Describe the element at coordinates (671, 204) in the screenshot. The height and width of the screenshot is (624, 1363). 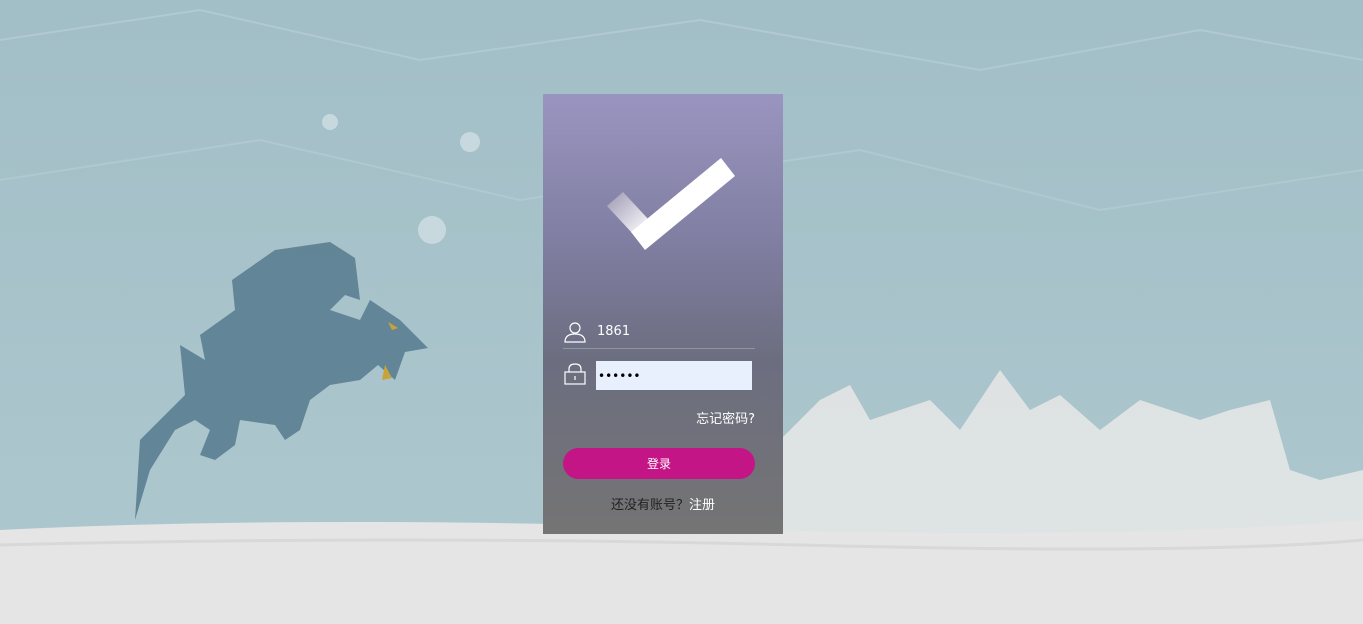
I see `checkmark-icon` at that location.